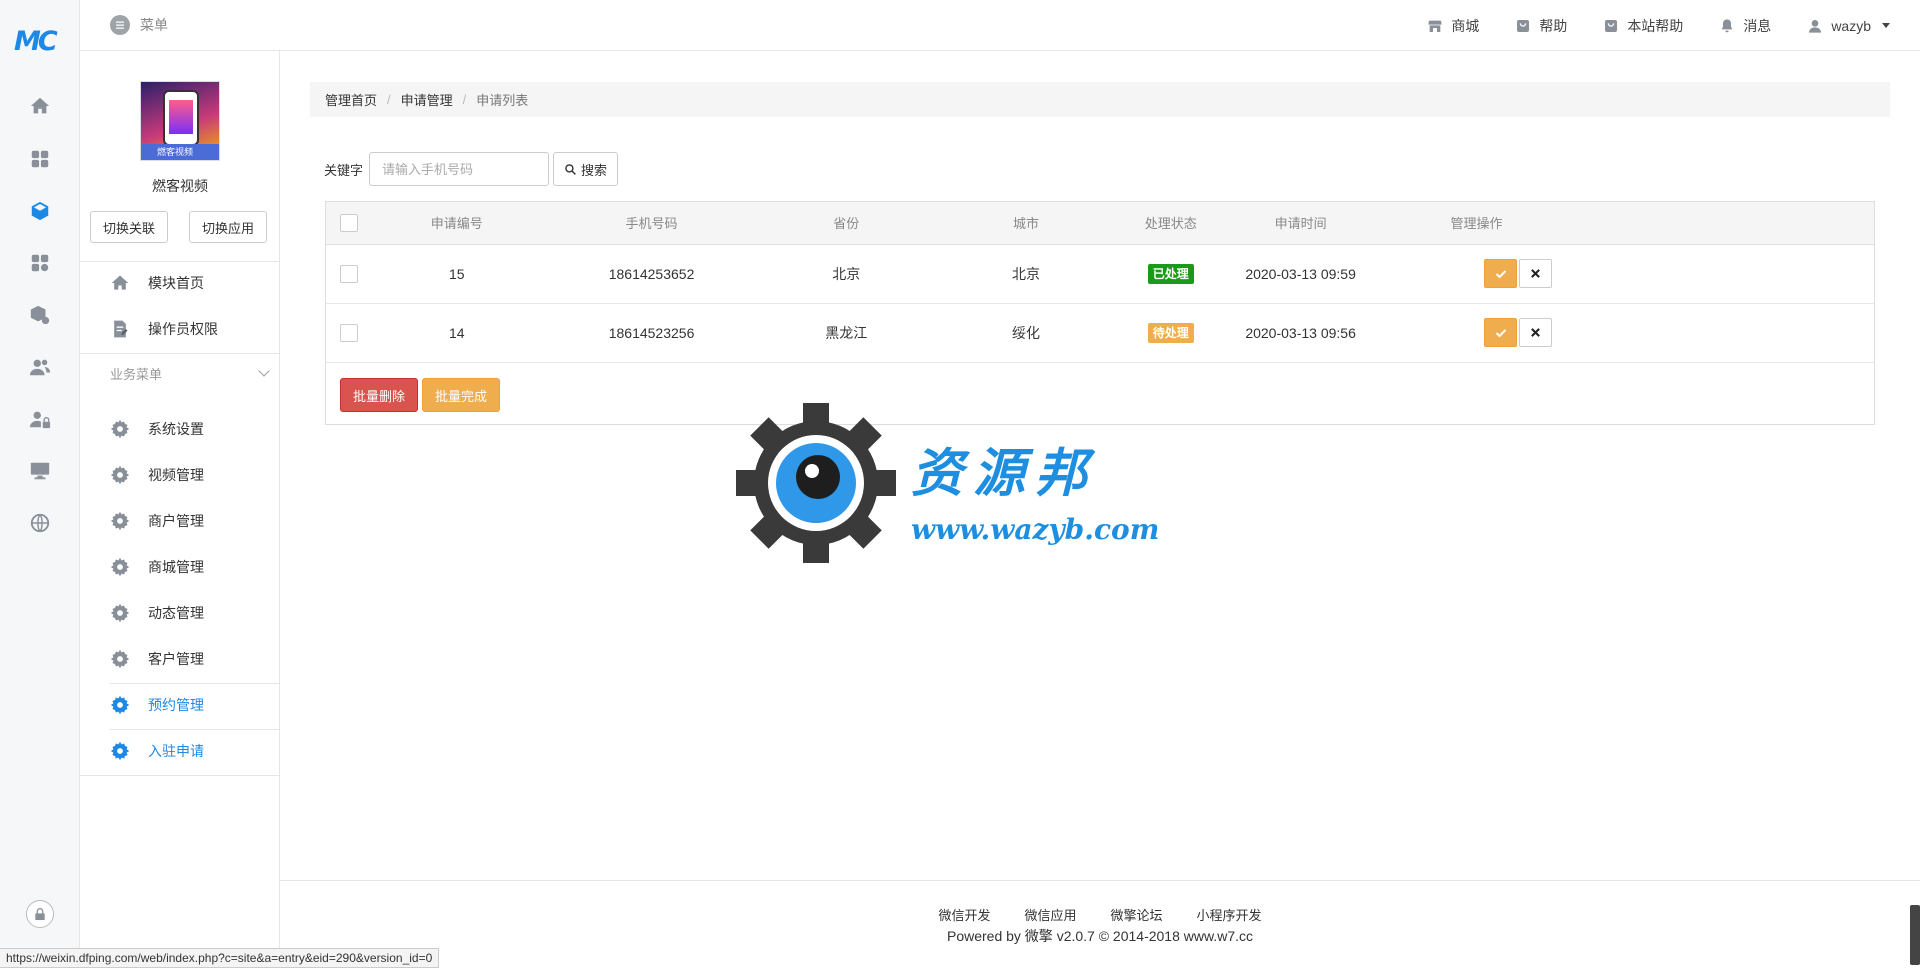 This screenshot has height=968, width=1920. What do you see at coordinates (1465, 25) in the screenshot?
I see `nav-store-label: 商城` at bounding box center [1465, 25].